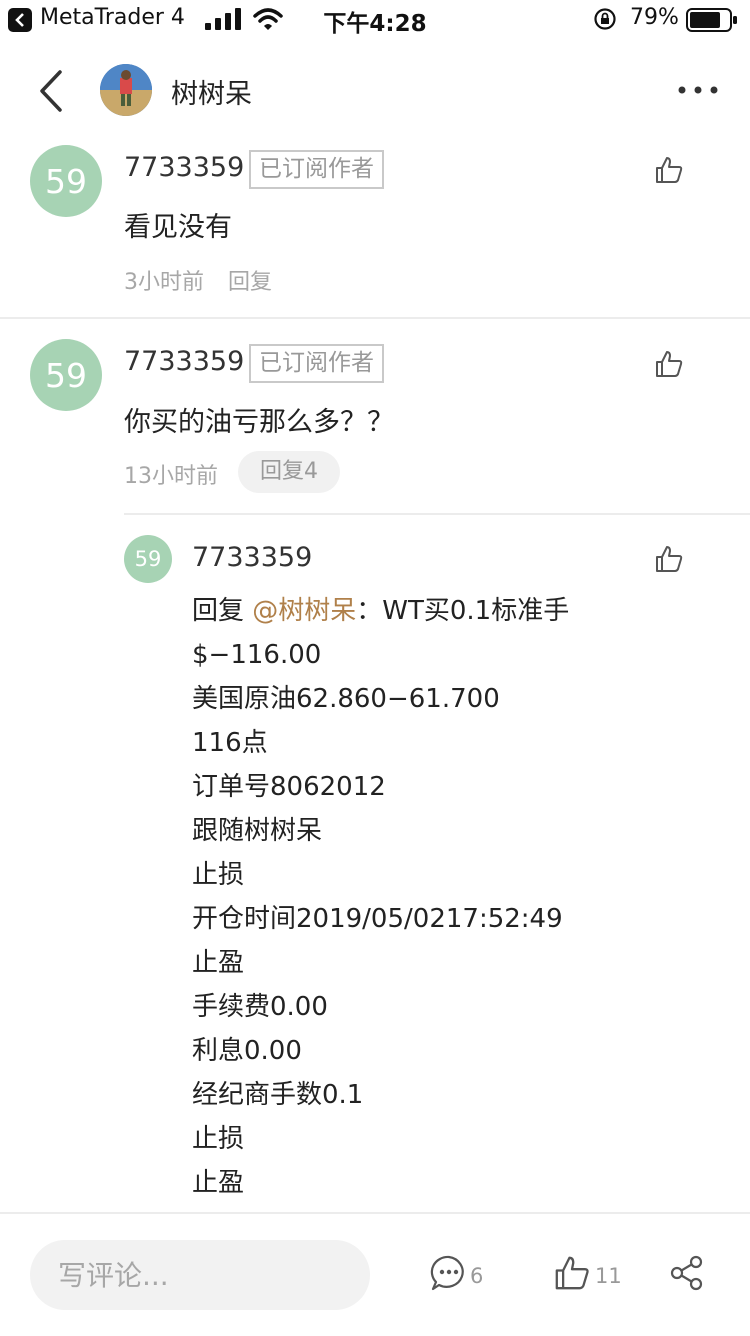  What do you see at coordinates (605, 19) in the screenshot?
I see `orientation-lock-icon` at bounding box center [605, 19].